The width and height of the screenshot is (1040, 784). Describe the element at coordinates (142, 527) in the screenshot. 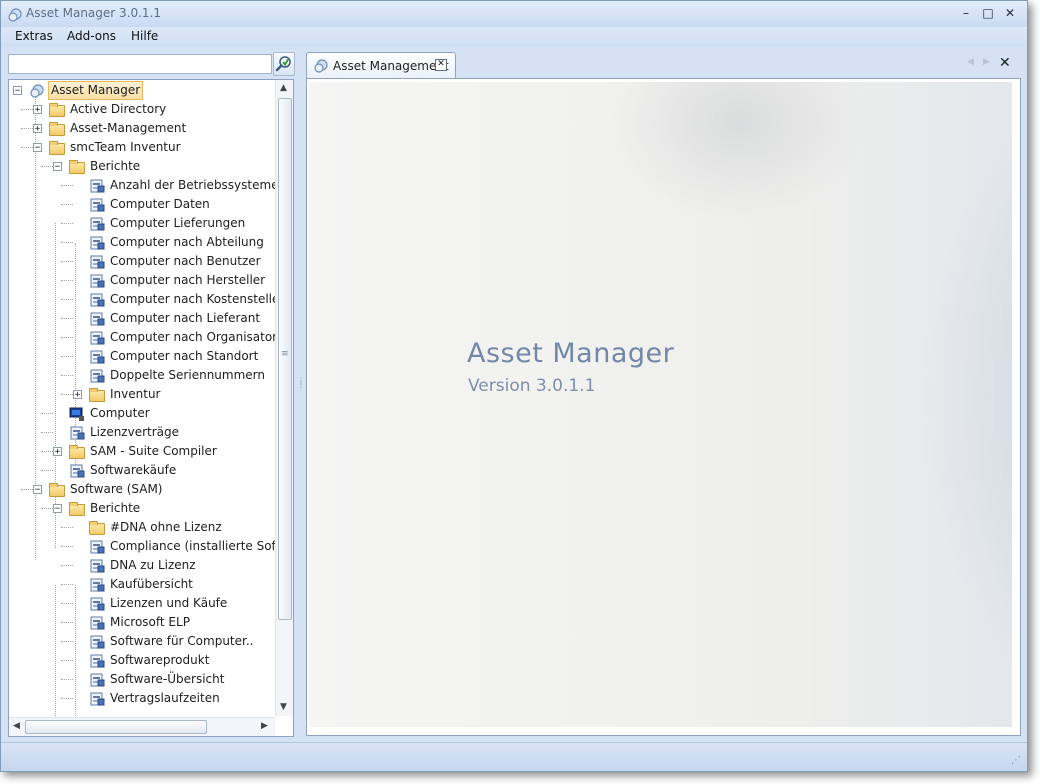

I see `tree-node: #DNA ohne Lizenz` at that location.